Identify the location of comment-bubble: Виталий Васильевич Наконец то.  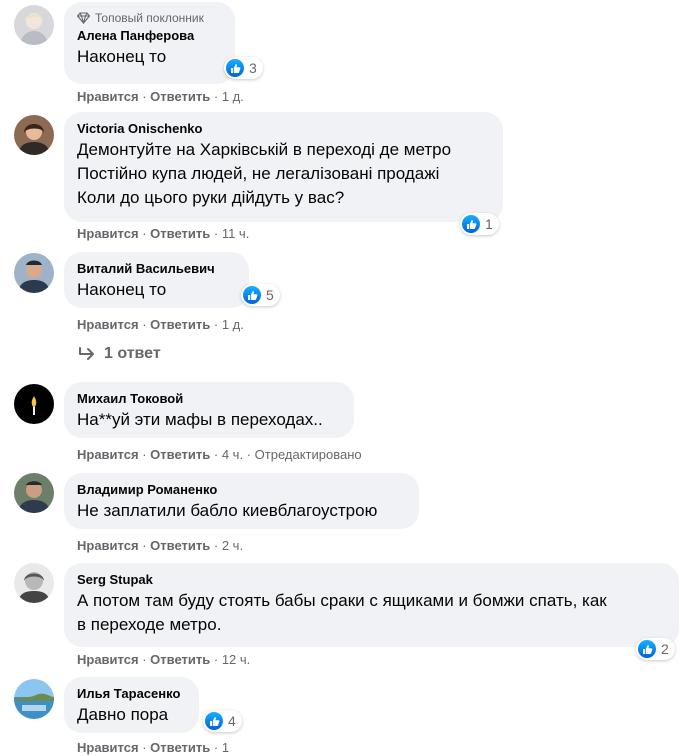
(156, 280).